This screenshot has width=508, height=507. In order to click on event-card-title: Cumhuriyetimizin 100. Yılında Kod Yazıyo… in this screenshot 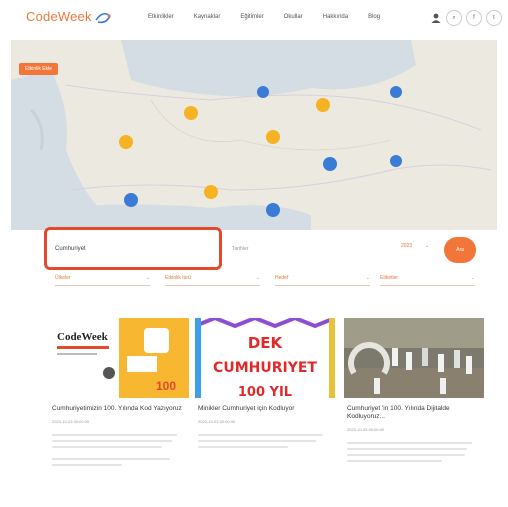, I will do `click(119, 409)`.